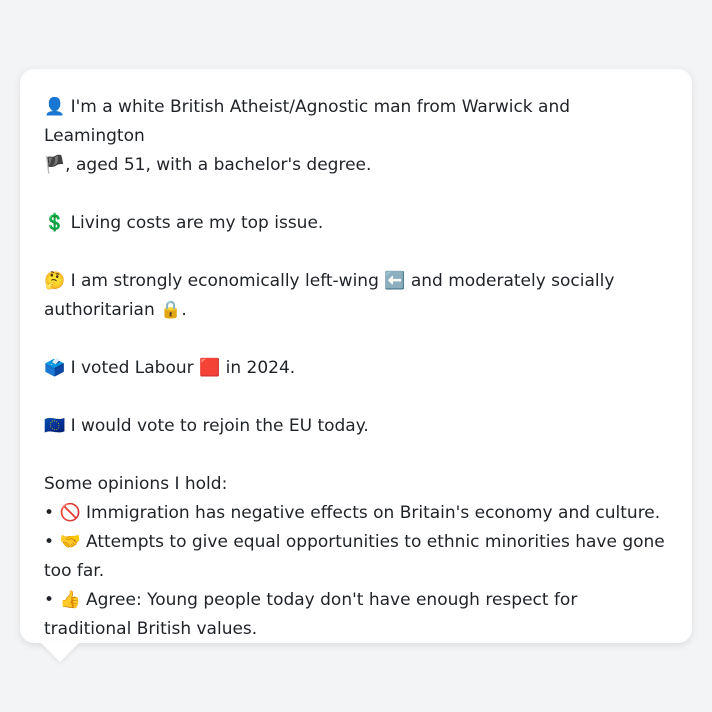 The width and height of the screenshot is (712, 712). I want to click on vote-paragraph: 🗳️ I voted Labour 🟥 in 2024., so click(356, 368).